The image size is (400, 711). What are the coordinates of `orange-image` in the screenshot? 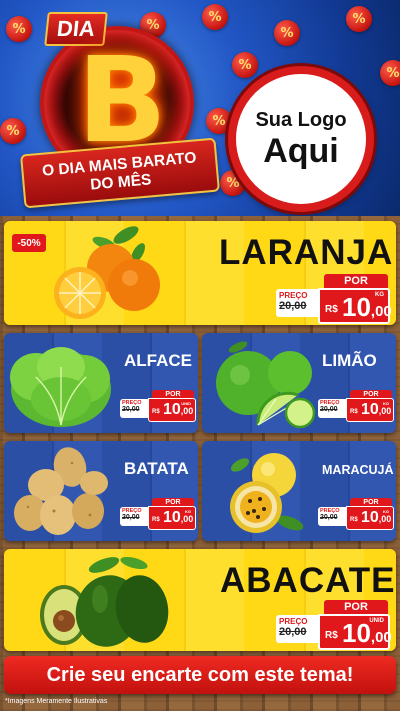 It's located at (107, 272).